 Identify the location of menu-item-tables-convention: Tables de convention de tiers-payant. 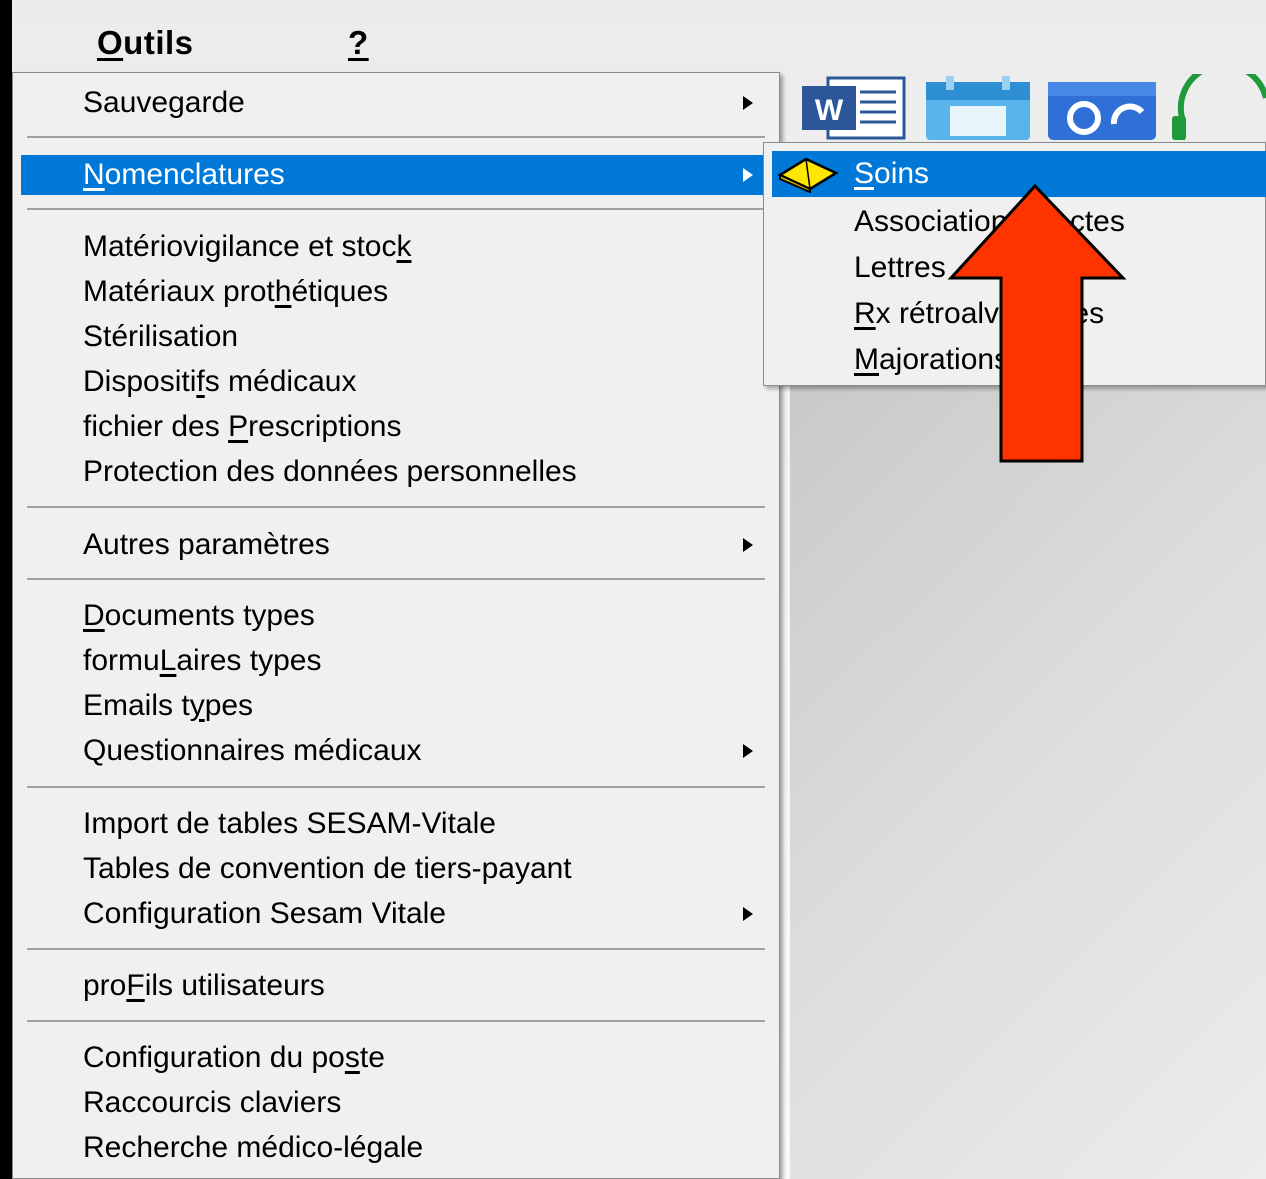
(397, 869).